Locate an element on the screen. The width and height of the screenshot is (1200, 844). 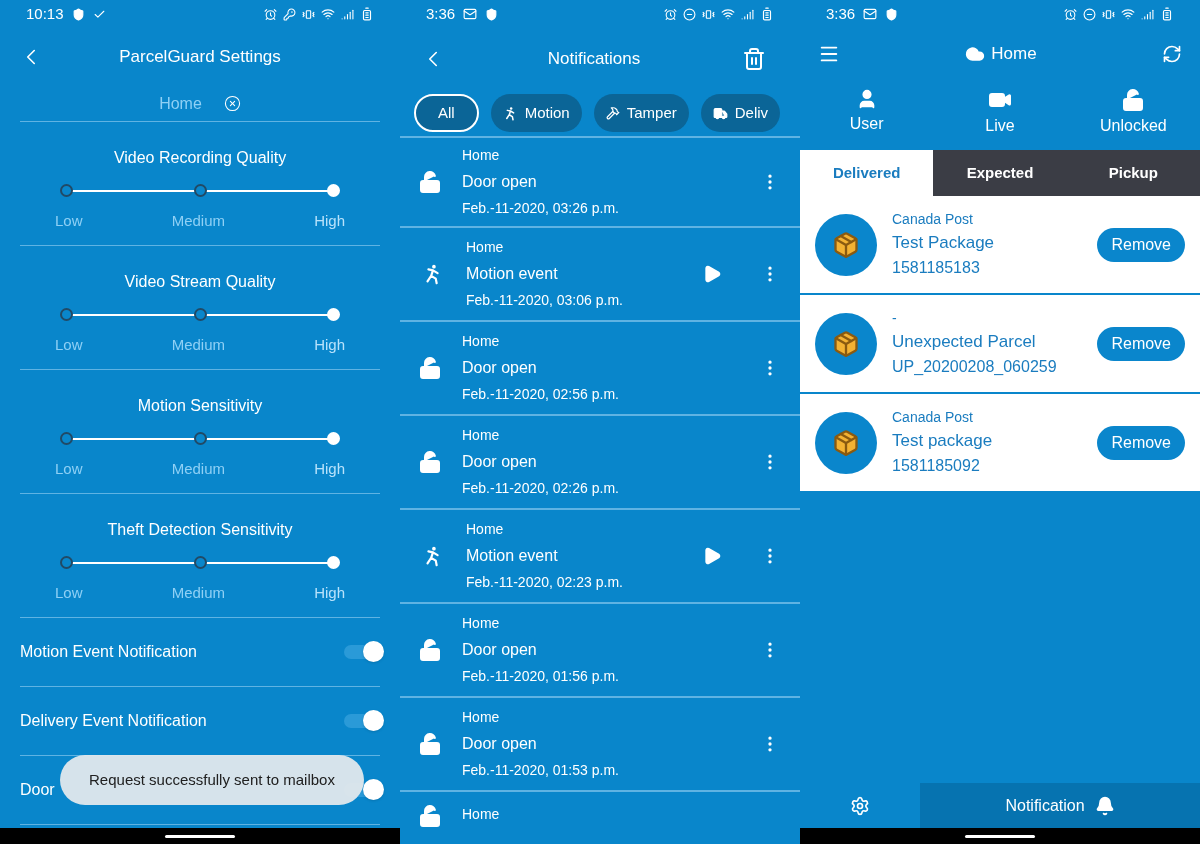
clear-icon is located at coordinates (232, 103).